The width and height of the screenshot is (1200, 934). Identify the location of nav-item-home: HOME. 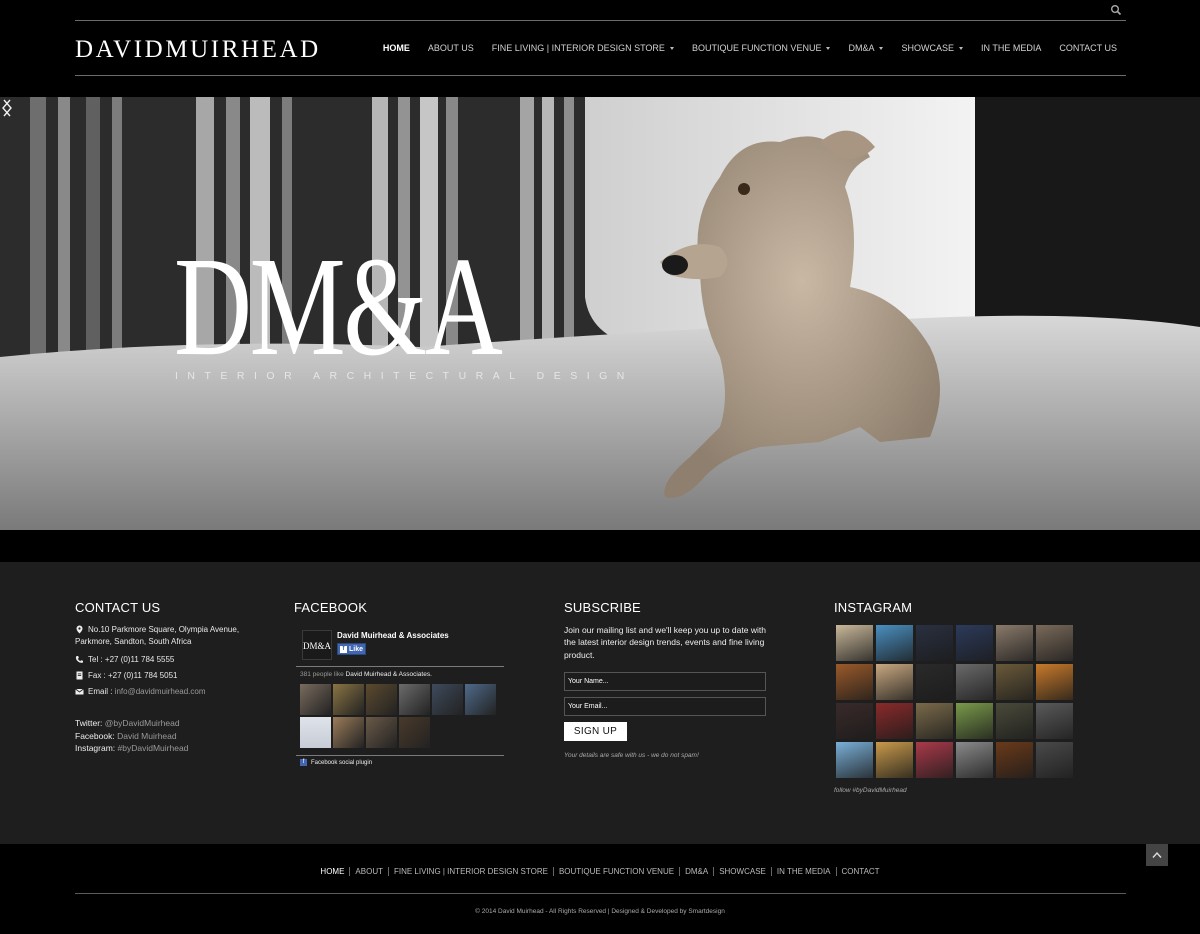
(387, 48).